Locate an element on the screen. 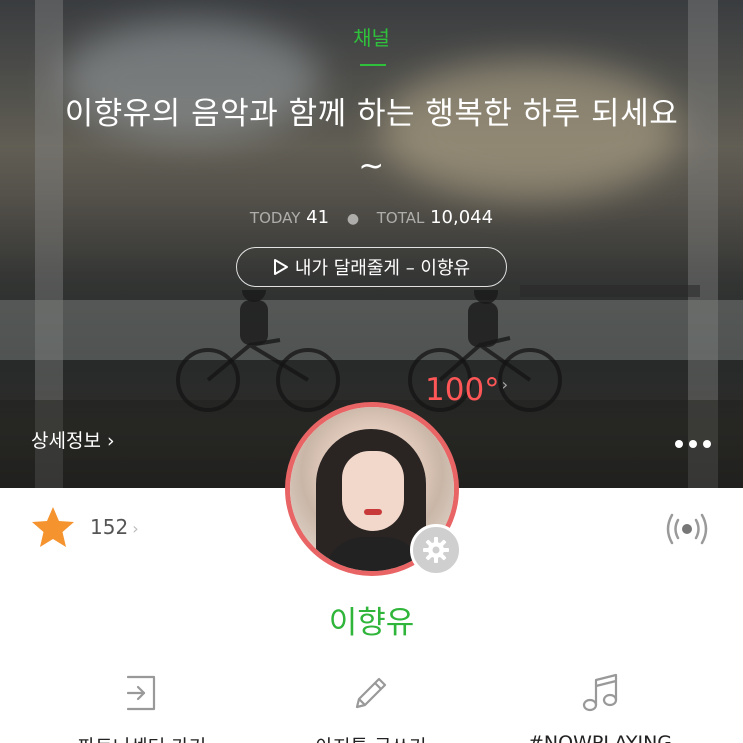 This screenshot has height=743, width=743. broadcast-icon is located at coordinates (687, 529).